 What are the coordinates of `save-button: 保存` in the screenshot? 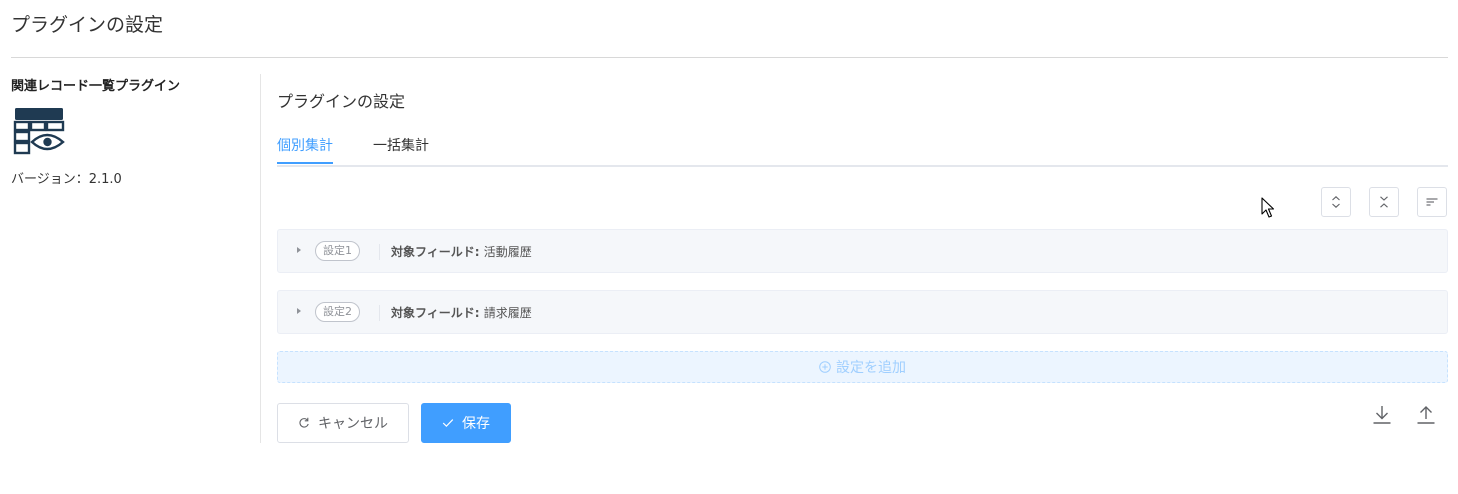 It's located at (466, 423).